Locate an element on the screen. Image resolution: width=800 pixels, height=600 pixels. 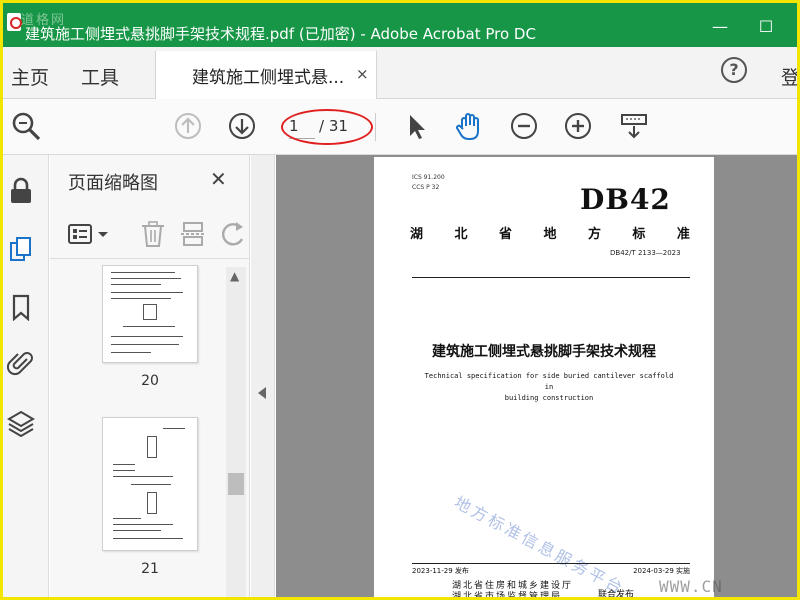
classification-codes: ICS 91.200 CCS P 32 is located at coordinates (428, 183).